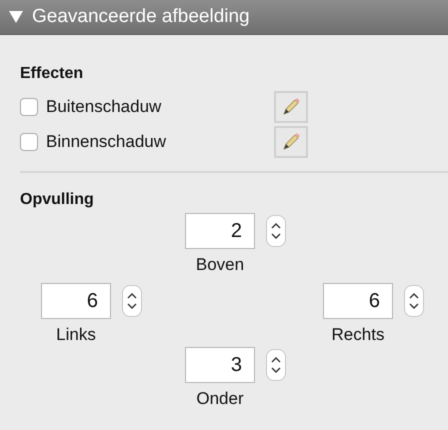  What do you see at coordinates (358, 335) in the screenshot?
I see `field-label: Rechts` at bounding box center [358, 335].